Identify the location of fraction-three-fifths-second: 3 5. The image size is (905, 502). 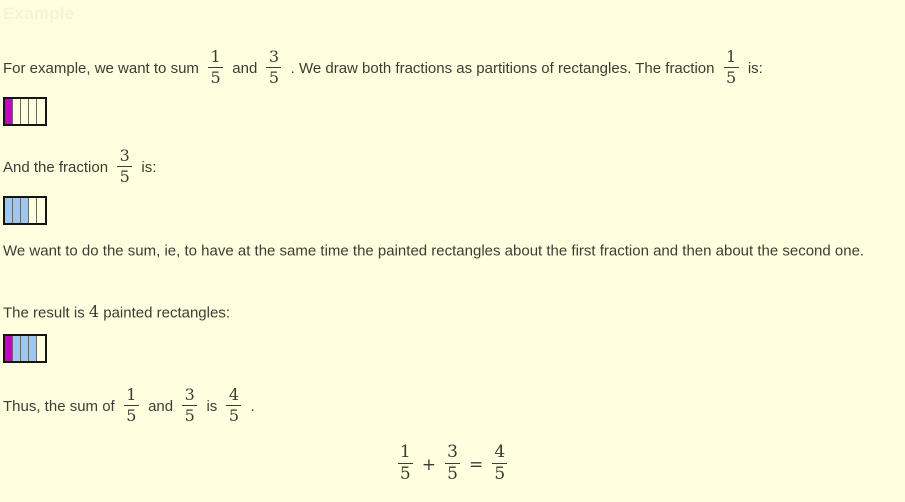
(125, 166).